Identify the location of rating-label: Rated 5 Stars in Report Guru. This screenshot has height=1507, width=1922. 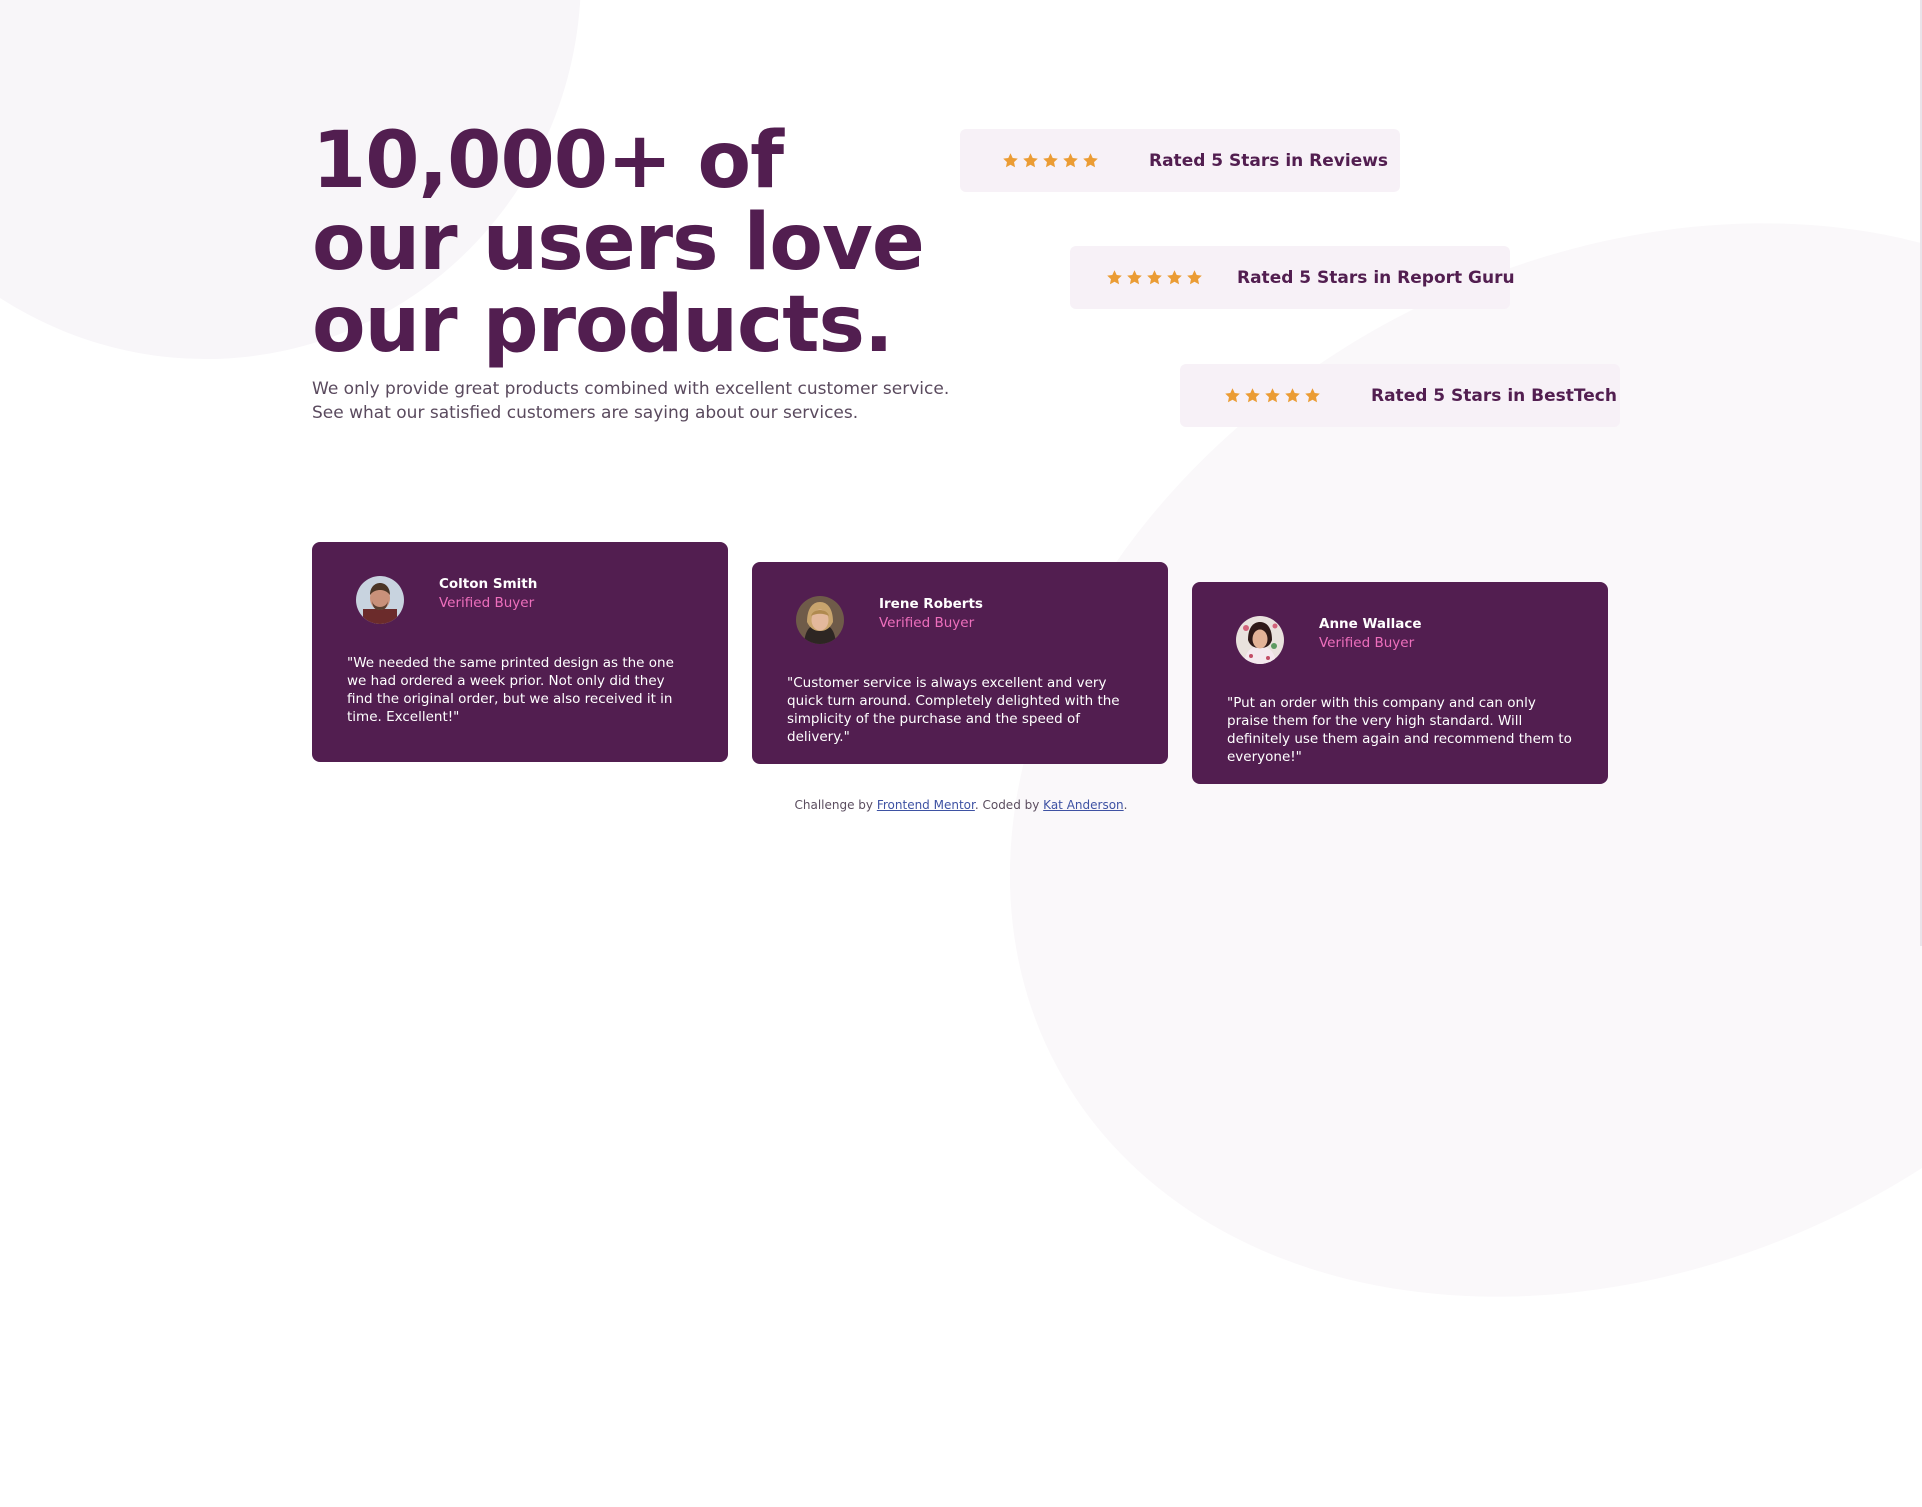
(1376, 277).